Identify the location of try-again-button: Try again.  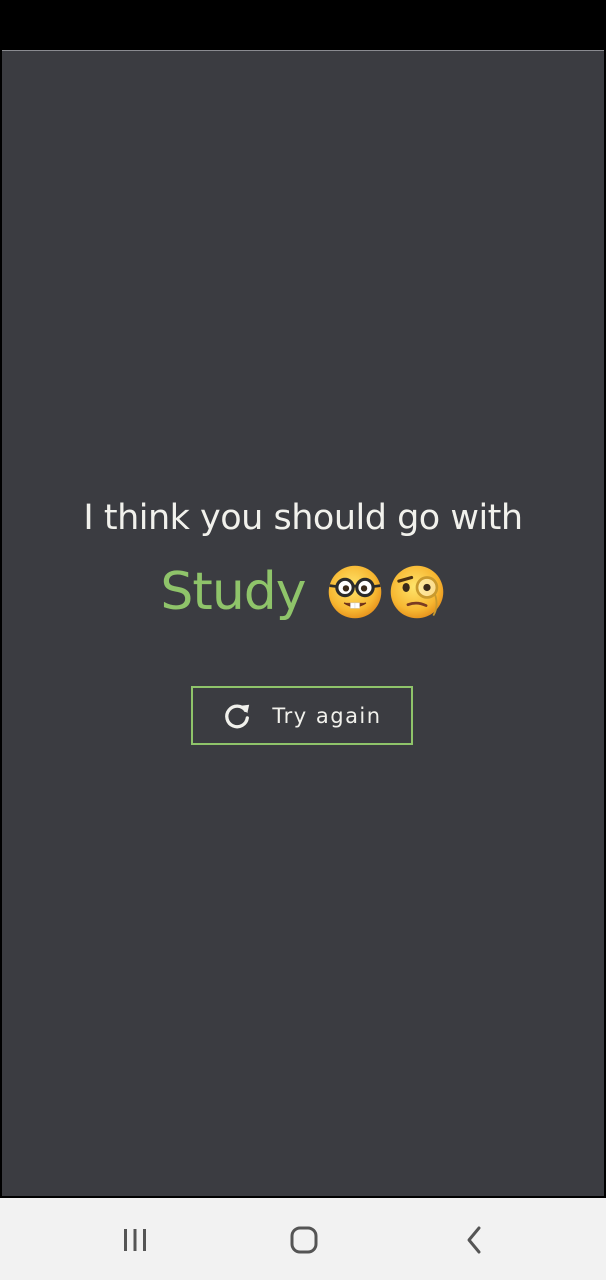
(302, 715).